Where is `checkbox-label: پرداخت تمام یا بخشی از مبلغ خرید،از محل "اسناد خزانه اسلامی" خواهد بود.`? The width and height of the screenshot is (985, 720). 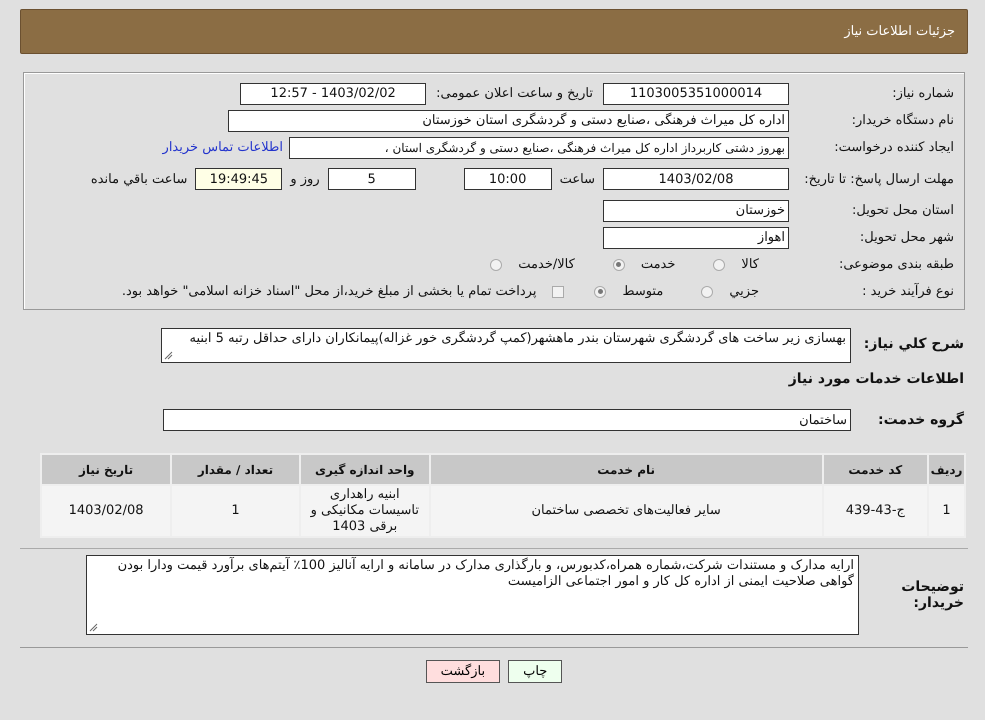 checkbox-label: پرداخت تمام یا بخشی از مبلغ خرید،از محل "اسناد خزانه اسلامی" خواهد بود. is located at coordinates (329, 291).